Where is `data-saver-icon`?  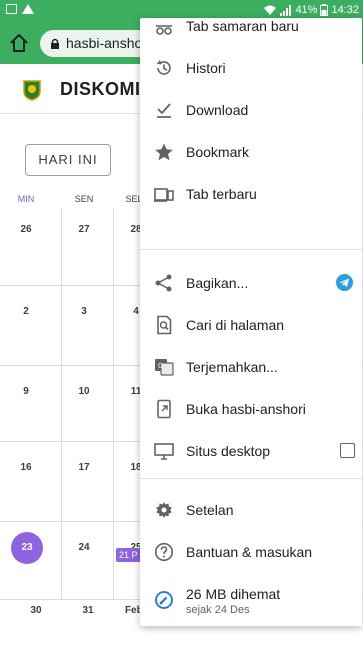 data-saver-icon is located at coordinates (164, 600).